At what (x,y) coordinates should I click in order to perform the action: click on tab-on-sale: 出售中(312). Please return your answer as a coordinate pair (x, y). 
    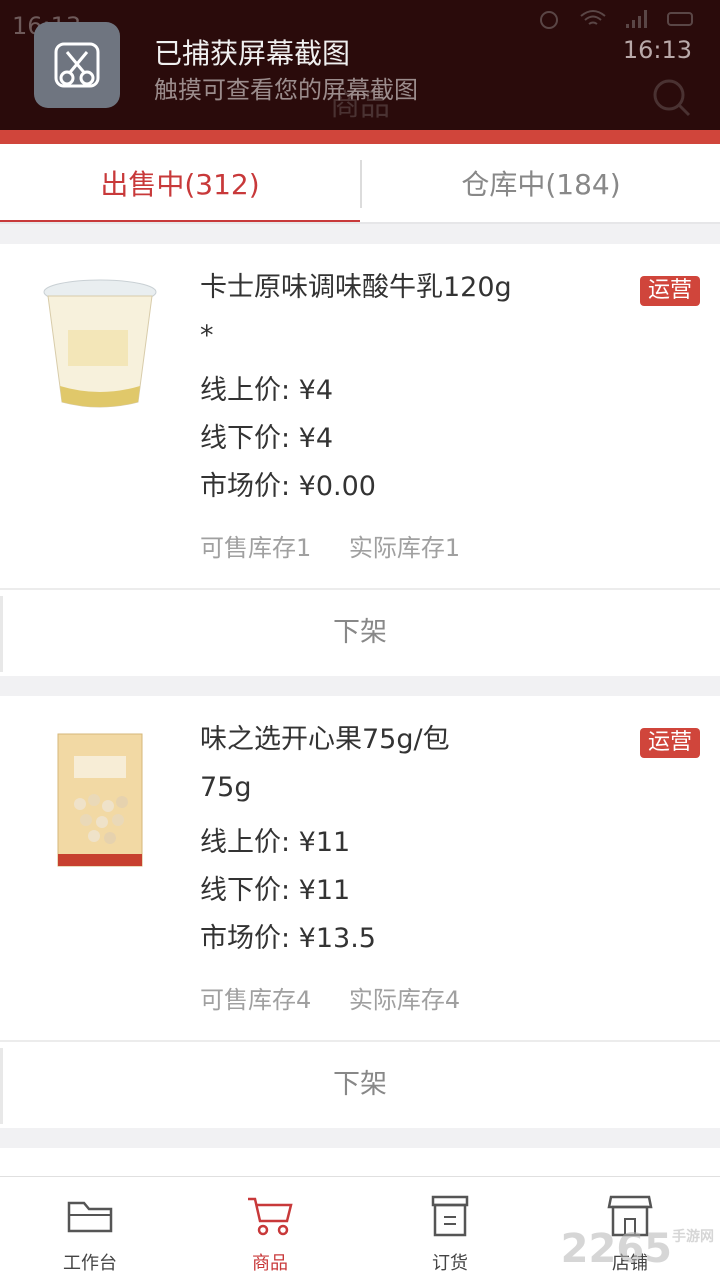
    Looking at the image, I should click on (180, 183).